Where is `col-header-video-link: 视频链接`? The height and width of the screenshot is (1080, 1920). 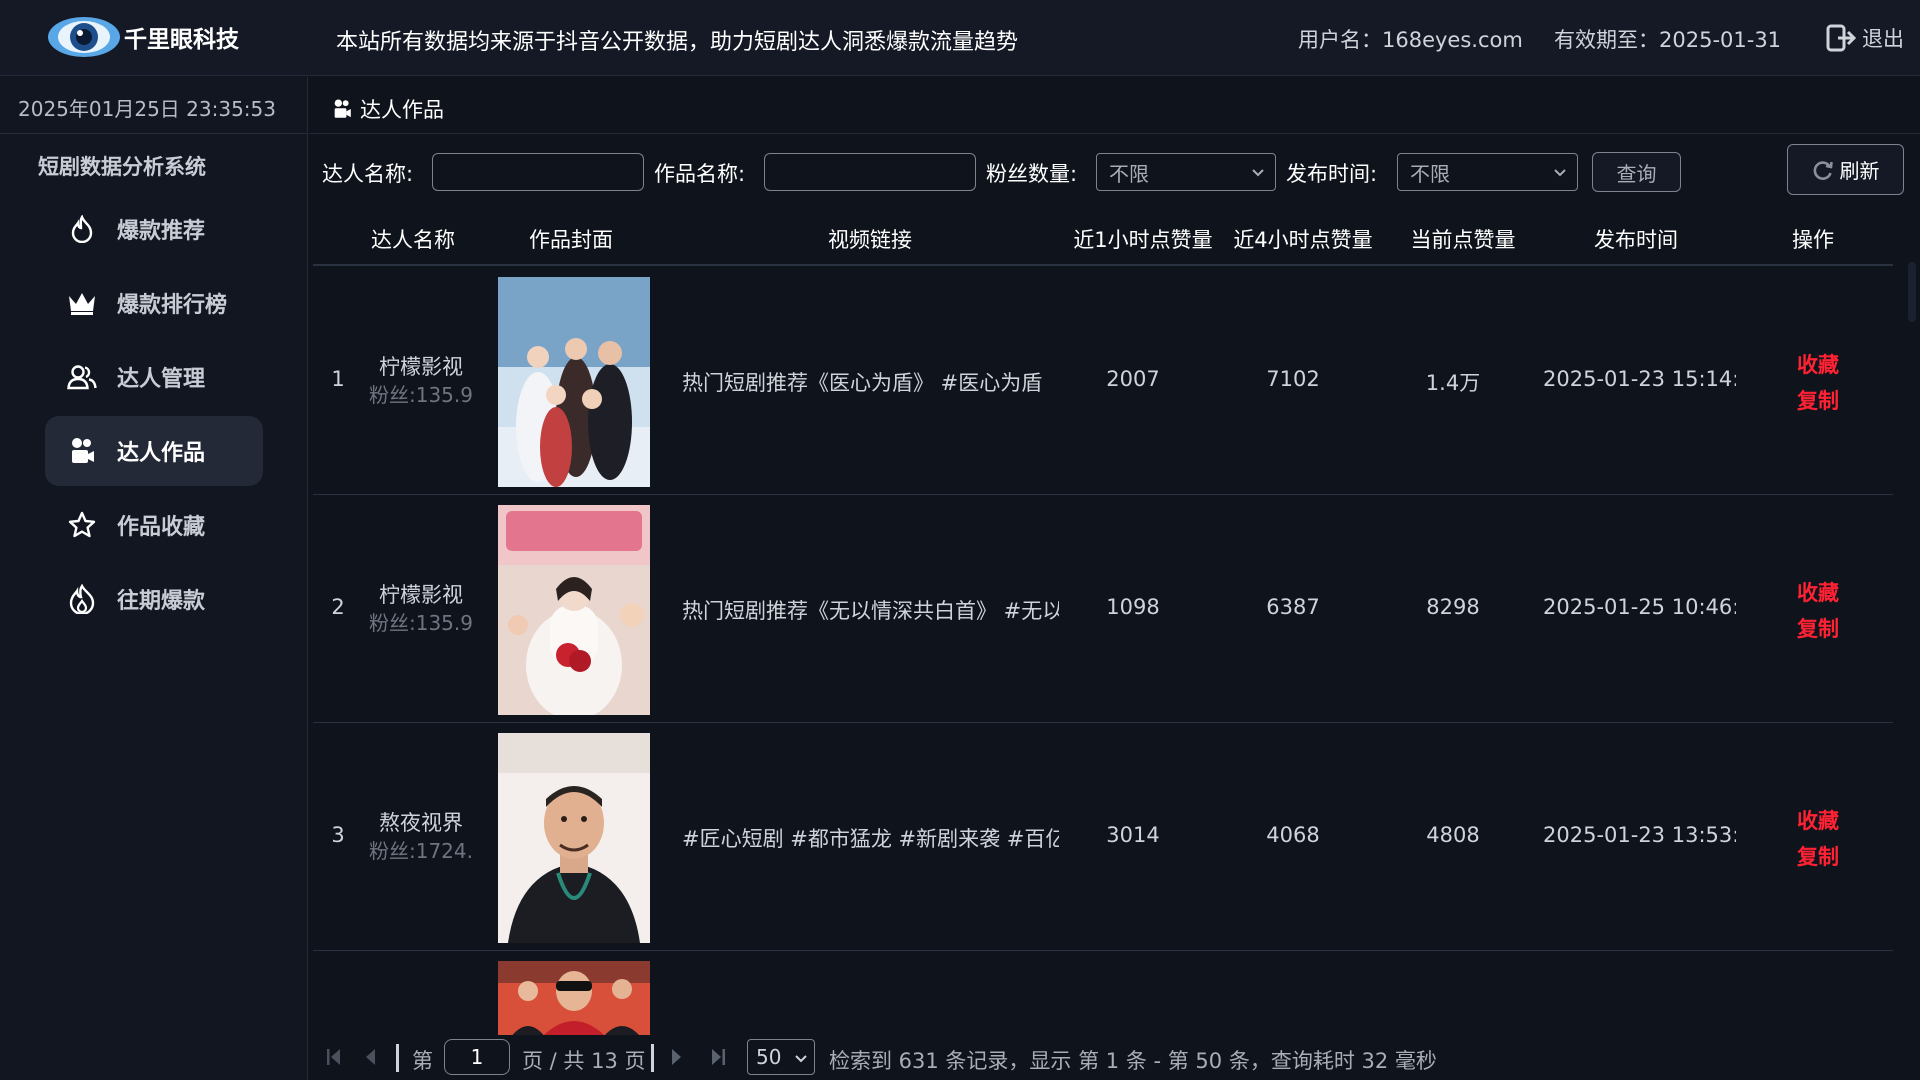
col-header-video-link: 视频链接 is located at coordinates (870, 240).